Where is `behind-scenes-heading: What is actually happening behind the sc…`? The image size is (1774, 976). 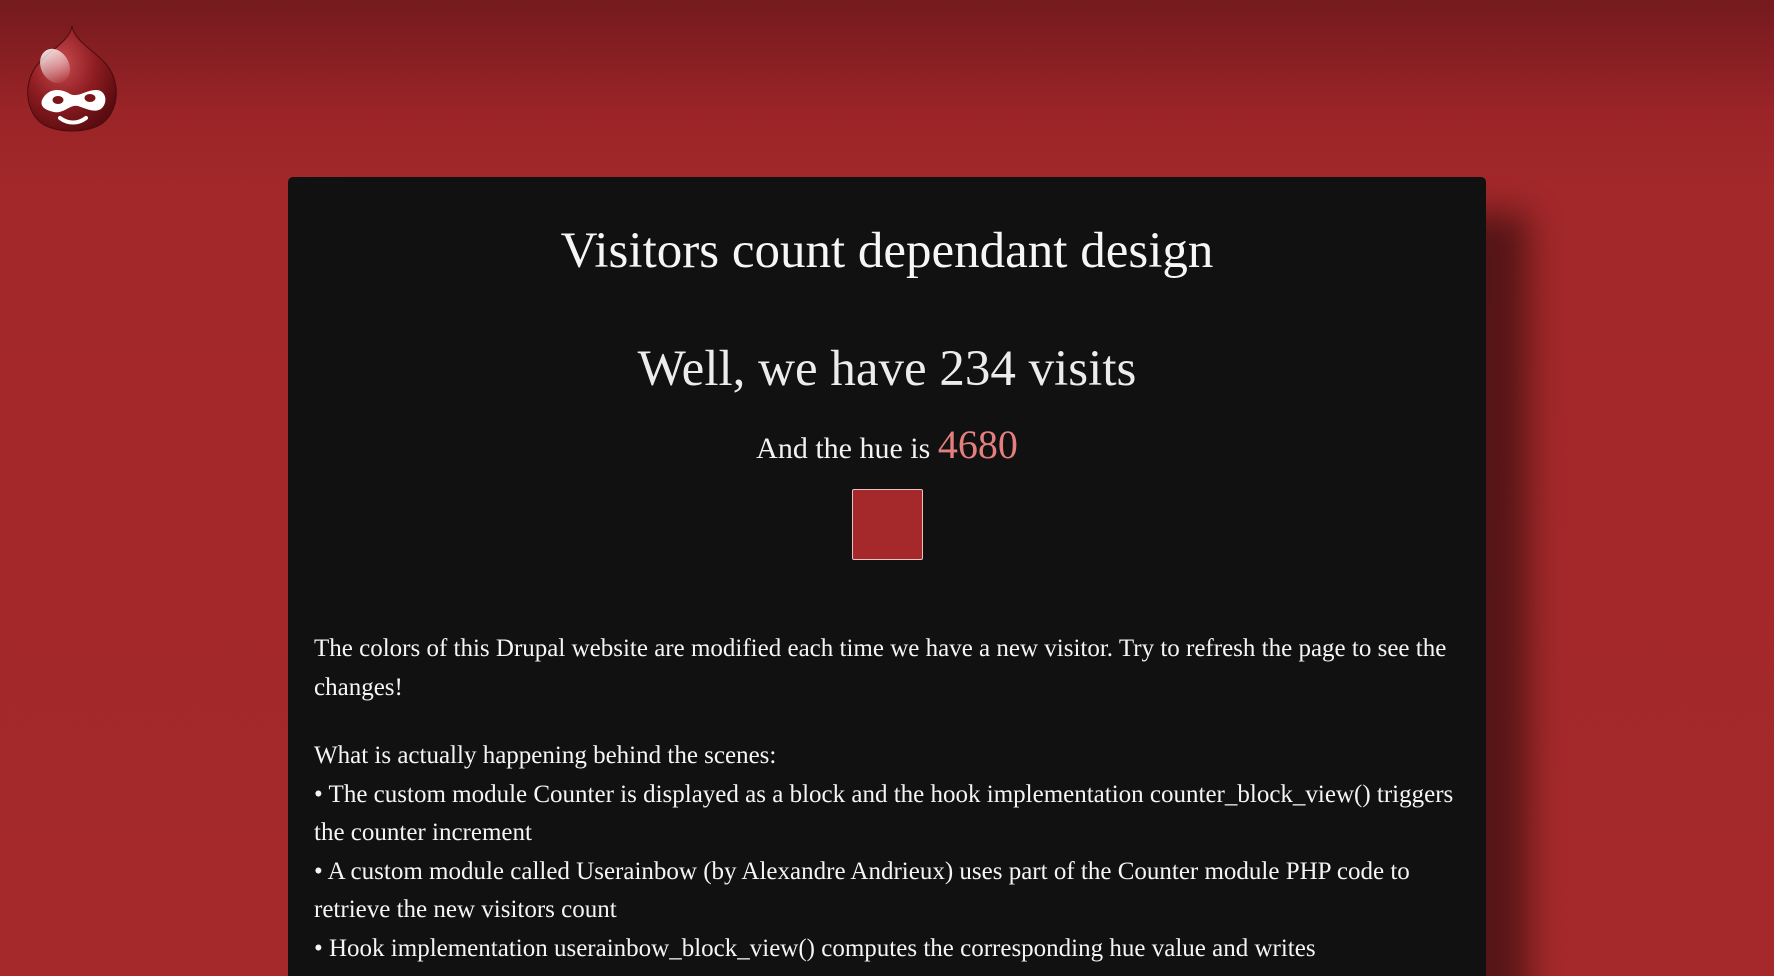 behind-scenes-heading: What is actually happening behind the sc… is located at coordinates (545, 755).